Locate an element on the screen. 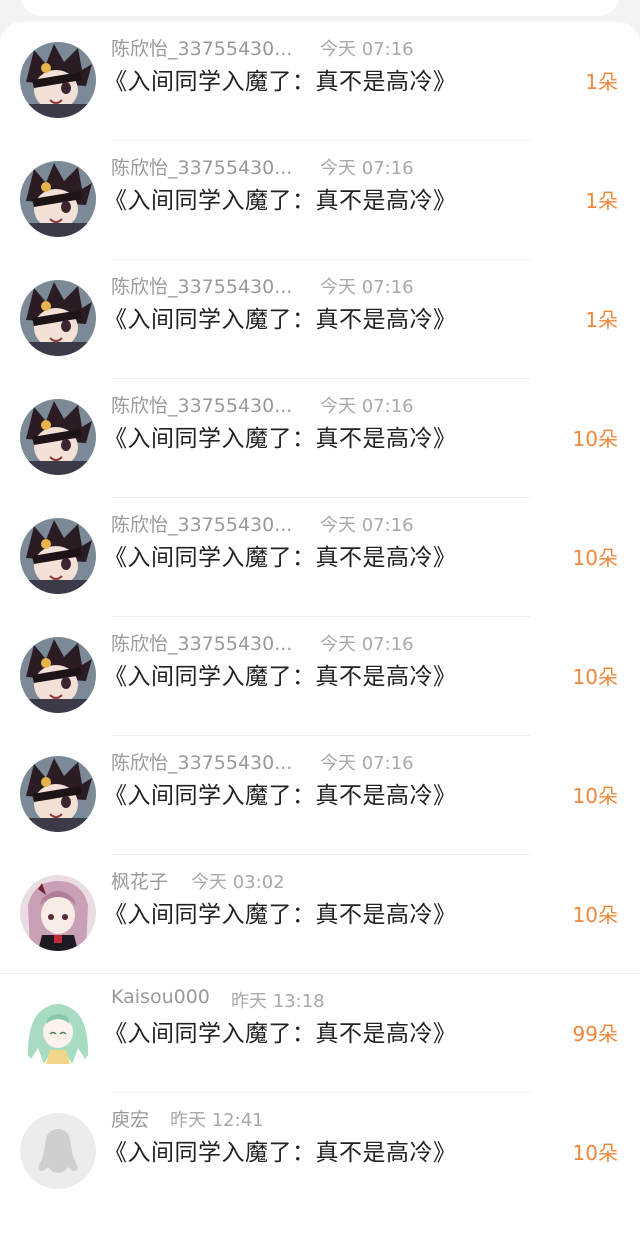 The image size is (640, 1252). anime-green-hair-avatar-icon is located at coordinates (58, 1032).